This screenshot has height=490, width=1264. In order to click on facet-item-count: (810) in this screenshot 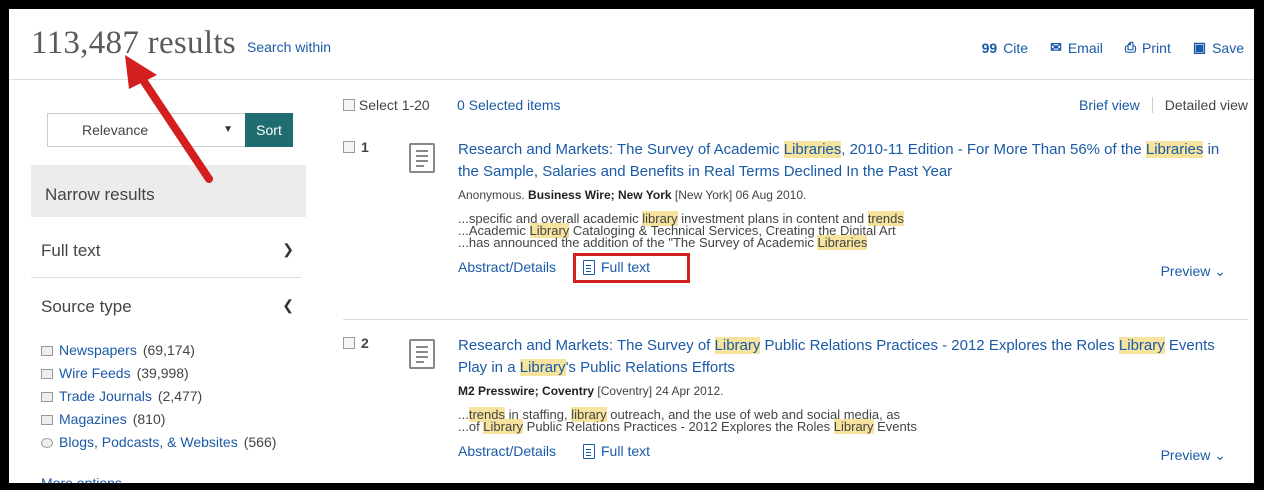, I will do `click(149, 419)`.